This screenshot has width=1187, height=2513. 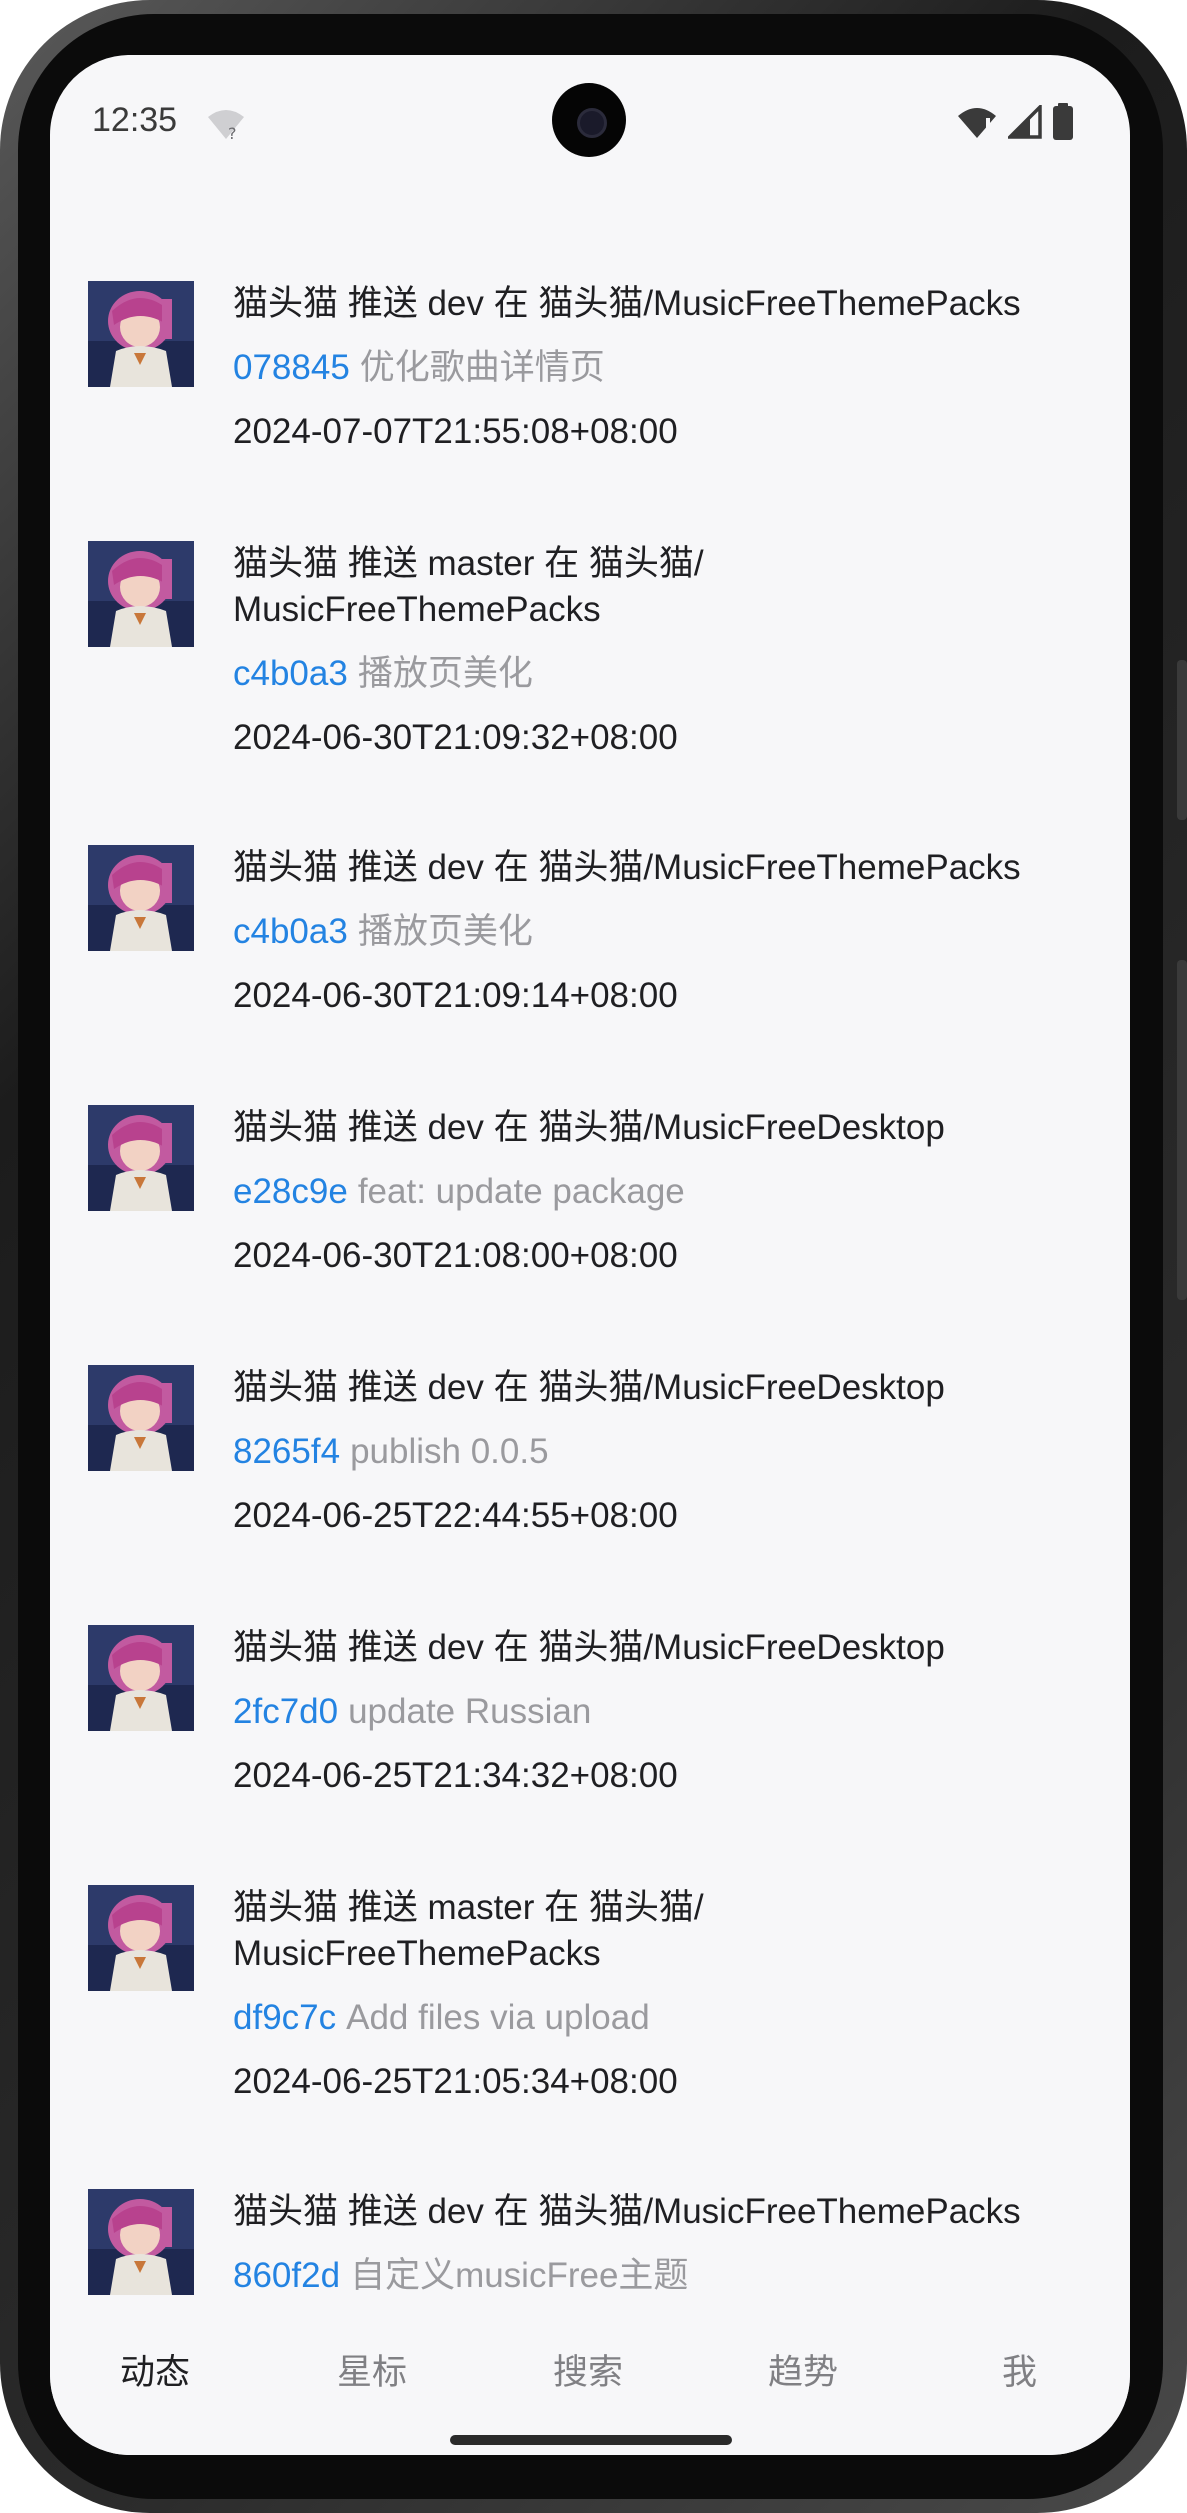 I want to click on commit-sha: 078845, so click(x=291, y=367).